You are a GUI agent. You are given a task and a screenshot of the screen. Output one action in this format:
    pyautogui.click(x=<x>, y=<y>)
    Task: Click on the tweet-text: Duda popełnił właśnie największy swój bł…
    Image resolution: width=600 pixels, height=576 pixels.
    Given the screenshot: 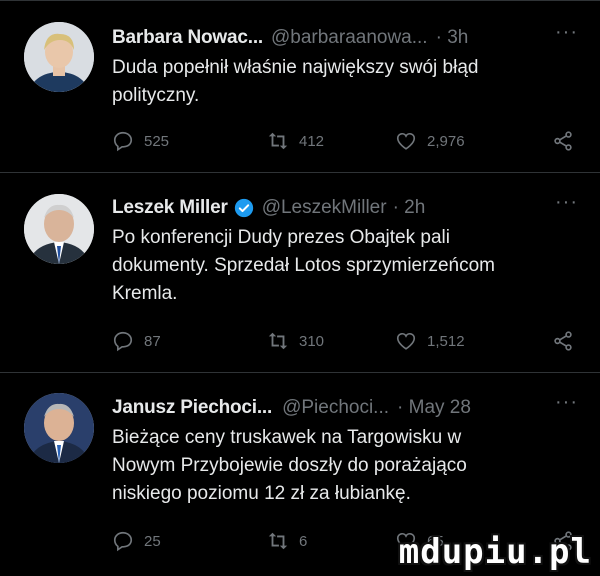 What is the action you would take?
    pyautogui.click(x=295, y=81)
    